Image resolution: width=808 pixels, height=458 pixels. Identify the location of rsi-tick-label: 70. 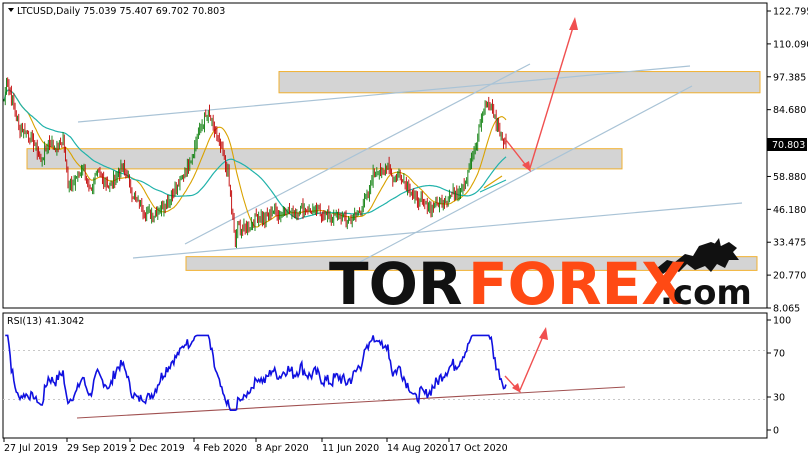
(779, 354).